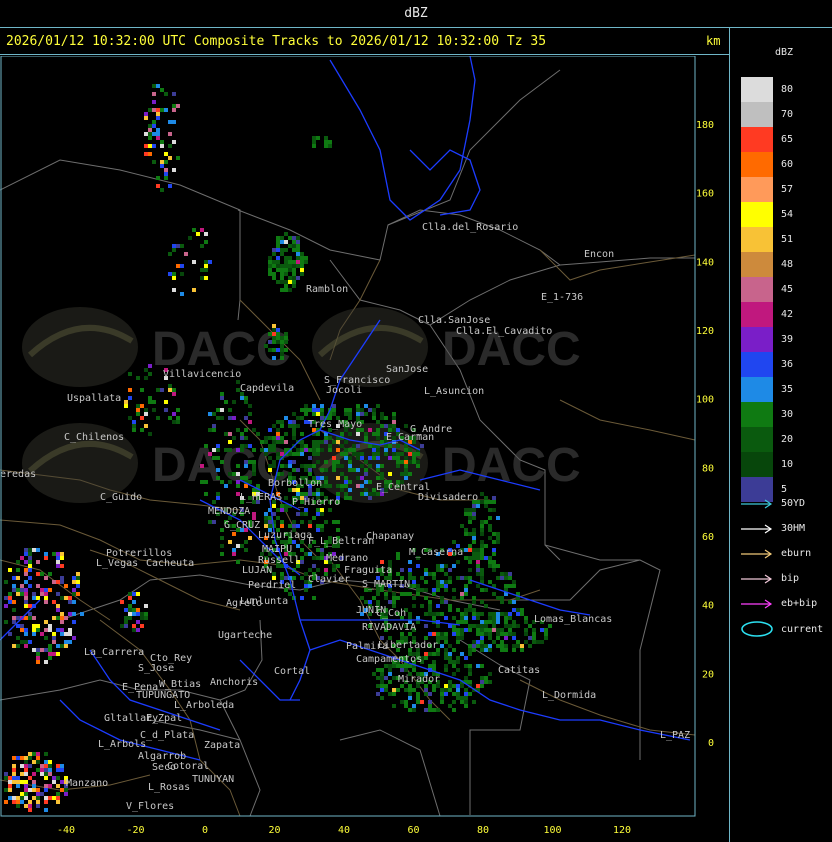 This screenshot has height=842, width=832. I want to click on place-label: L_Dormida, so click(569, 695).